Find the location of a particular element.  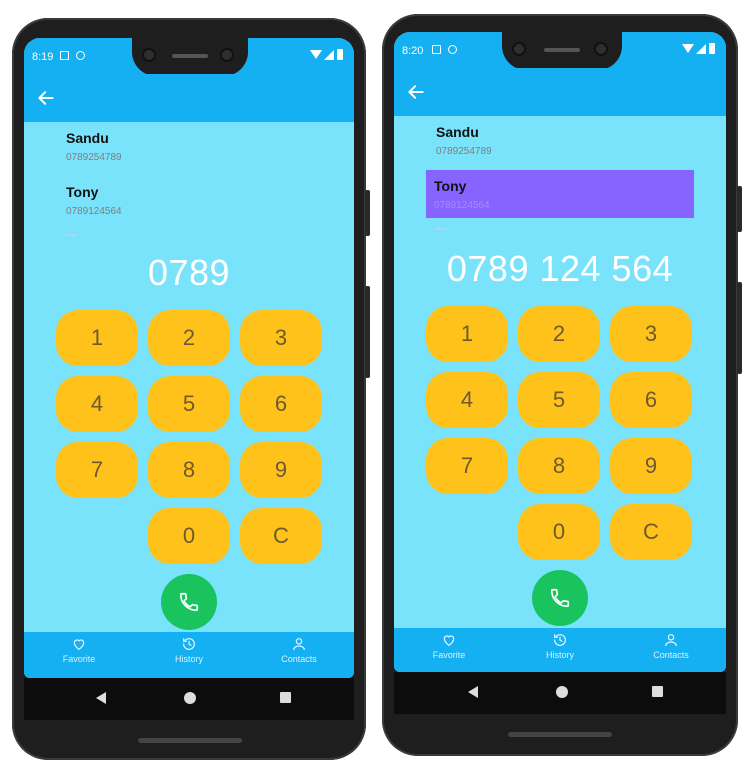

arrow-left-icon is located at coordinates (416, 92).